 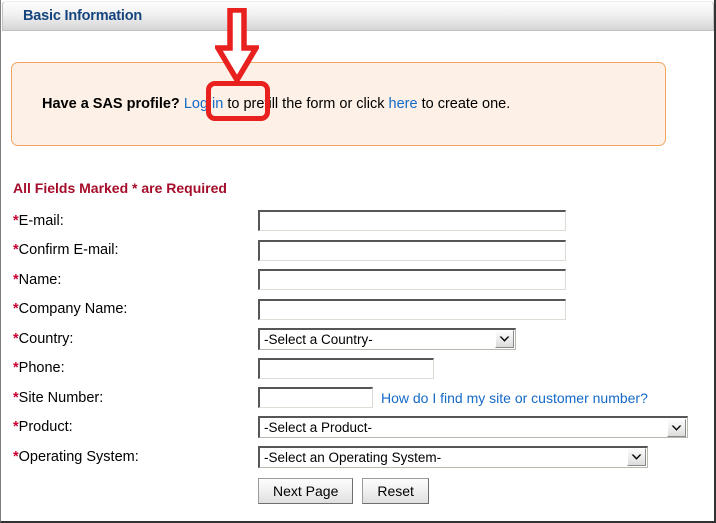 What do you see at coordinates (318, 428) in the screenshot?
I see `product-select-value: -Select a Product-` at bounding box center [318, 428].